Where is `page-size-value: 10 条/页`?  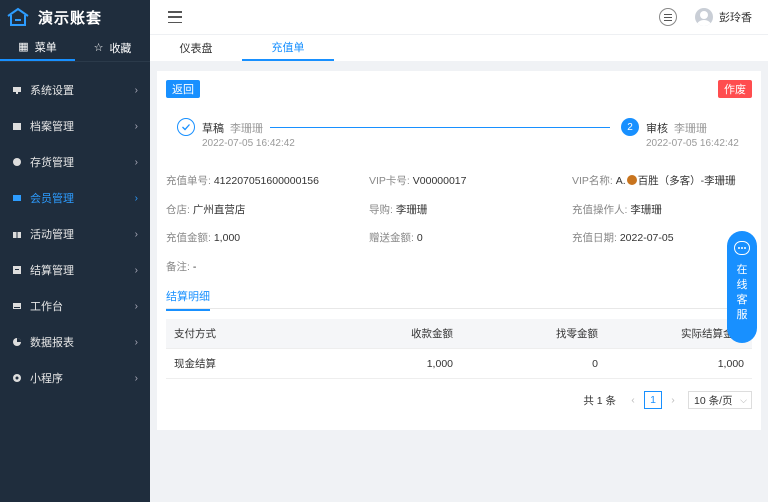
page-size-value: 10 条/页 is located at coordinates (713, 400).